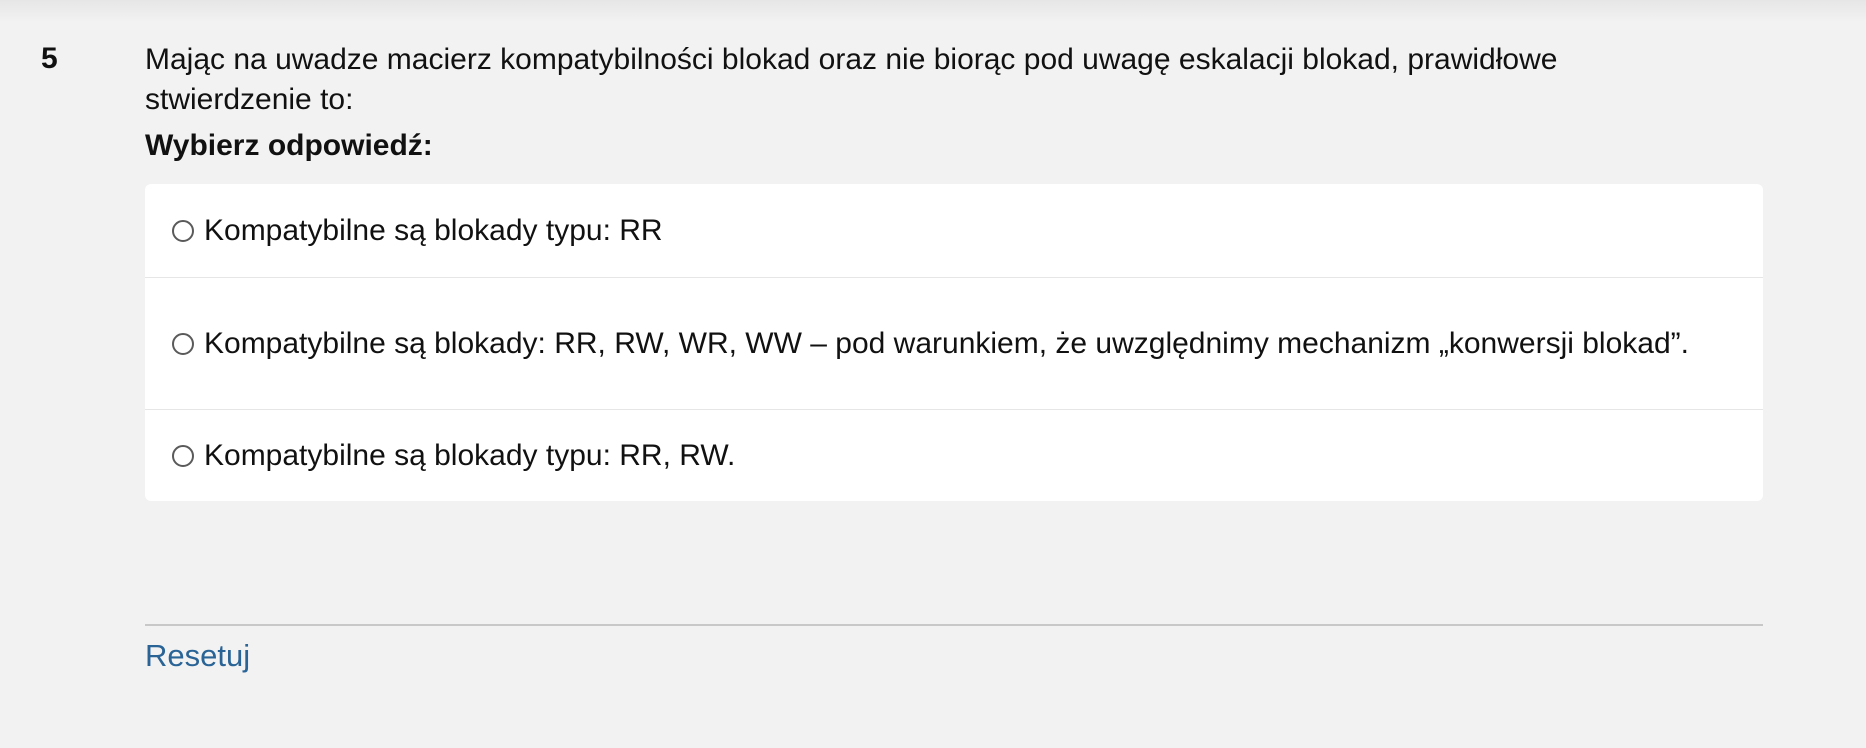  What do you see at coordinates (49, 58) in the screenshot?
I see `question-number: 5` at bounding box center [49, 58].